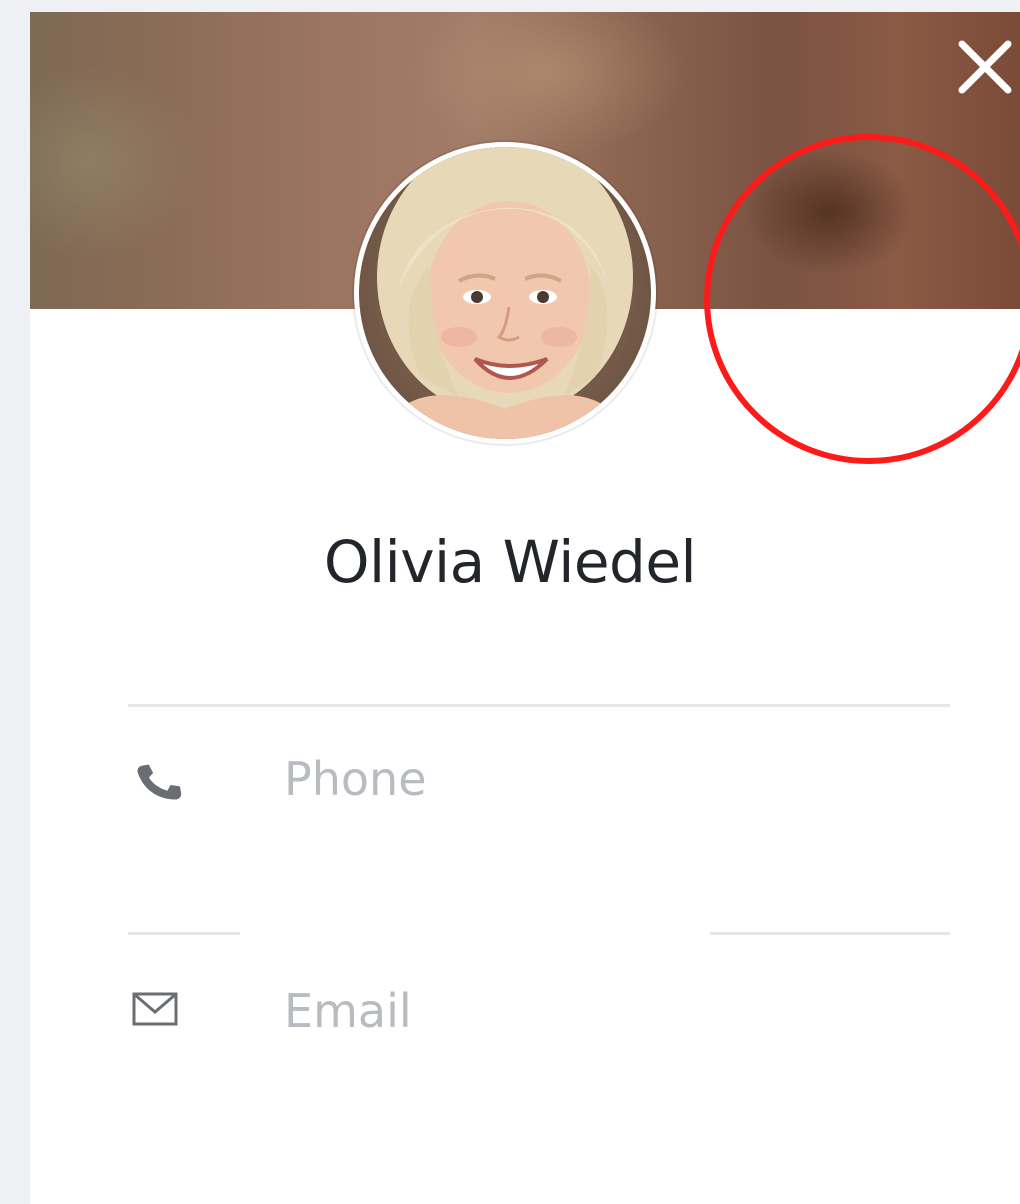 The height and width of the screenshot is (1204, 1020). Describe the element at coordinates (155, 1009) in the screenshot. I see `envelope-icon` at that location.